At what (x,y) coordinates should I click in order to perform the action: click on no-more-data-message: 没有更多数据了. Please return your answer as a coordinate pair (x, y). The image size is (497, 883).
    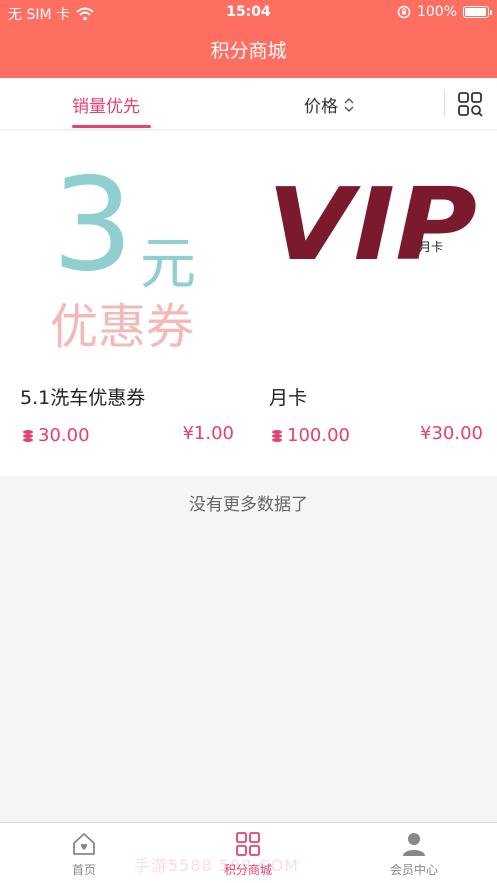
    Looking at the image, I should click on (248, 505).